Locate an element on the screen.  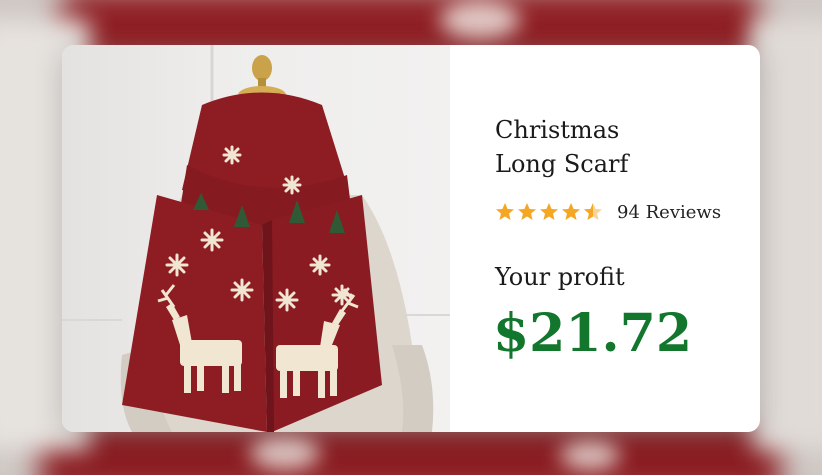
product-title: Christmas Long Scarf is located at coordinates (620, 147).